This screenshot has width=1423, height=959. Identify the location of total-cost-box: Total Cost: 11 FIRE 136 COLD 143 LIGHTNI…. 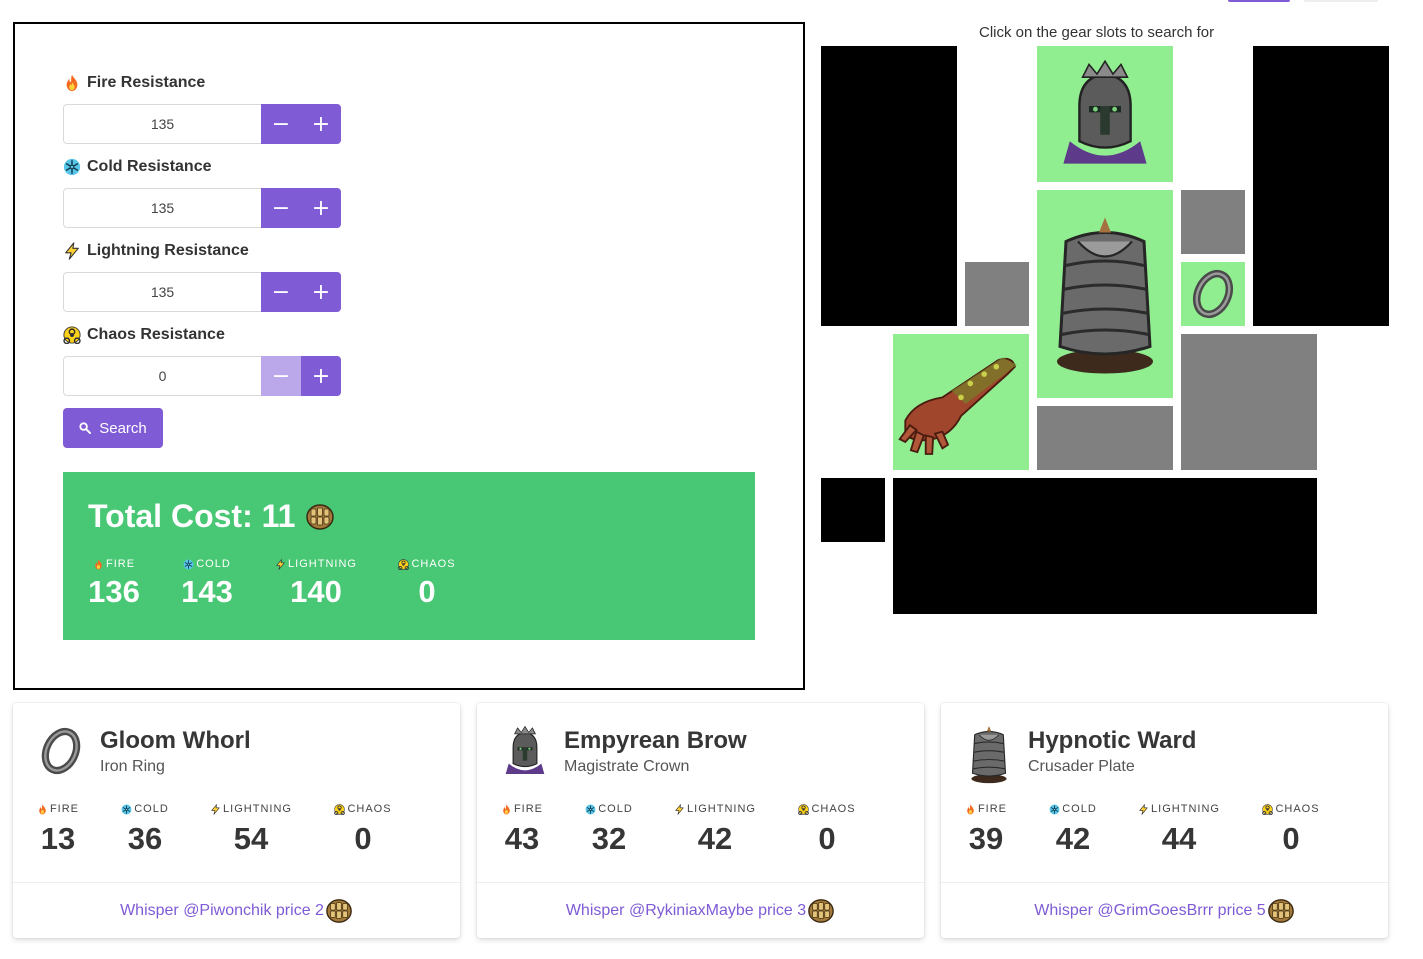
(409, 556).